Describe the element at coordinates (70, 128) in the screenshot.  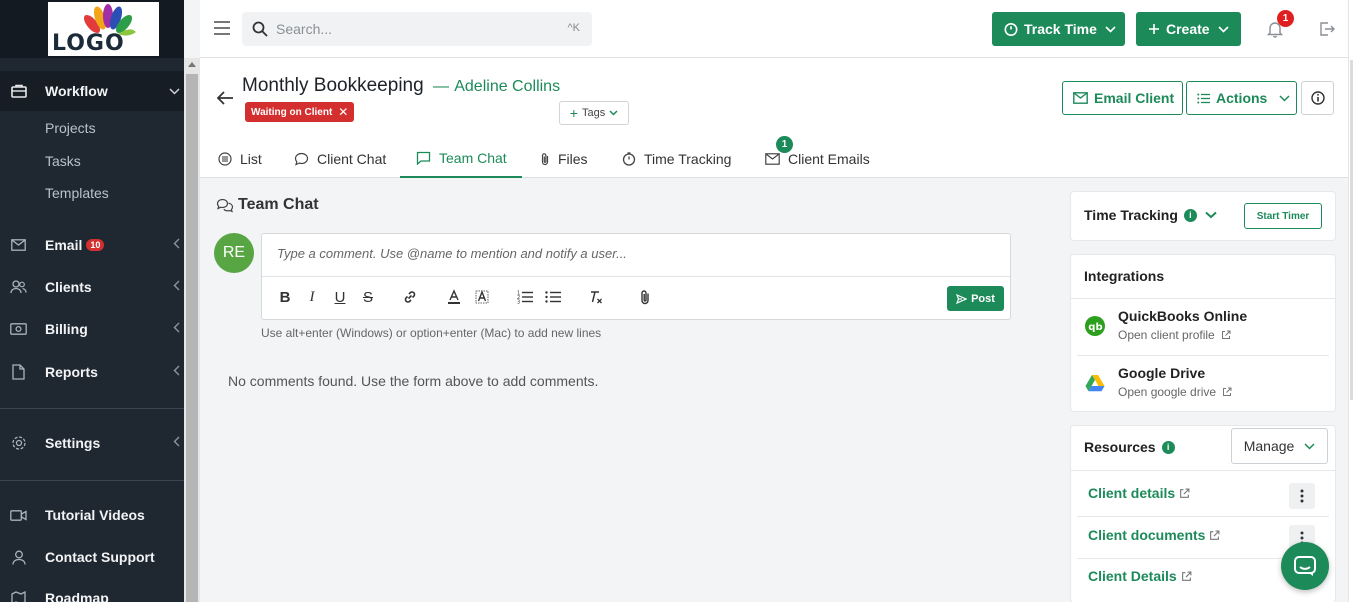
I see `sidebar-item-projects: Projects` at that location.